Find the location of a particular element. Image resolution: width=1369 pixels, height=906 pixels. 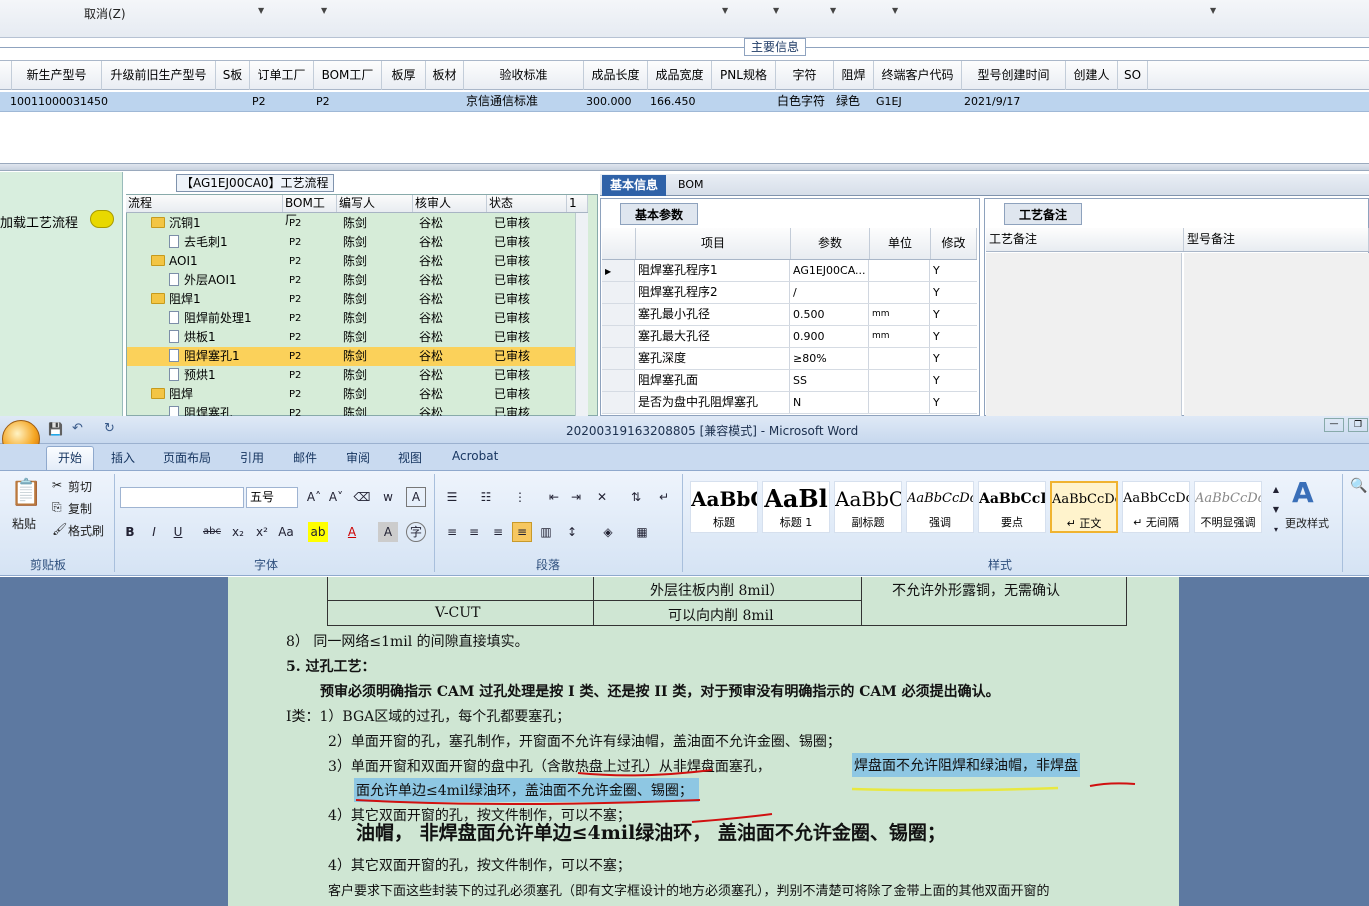

pen-annotations is located at coordinates (745, 796).